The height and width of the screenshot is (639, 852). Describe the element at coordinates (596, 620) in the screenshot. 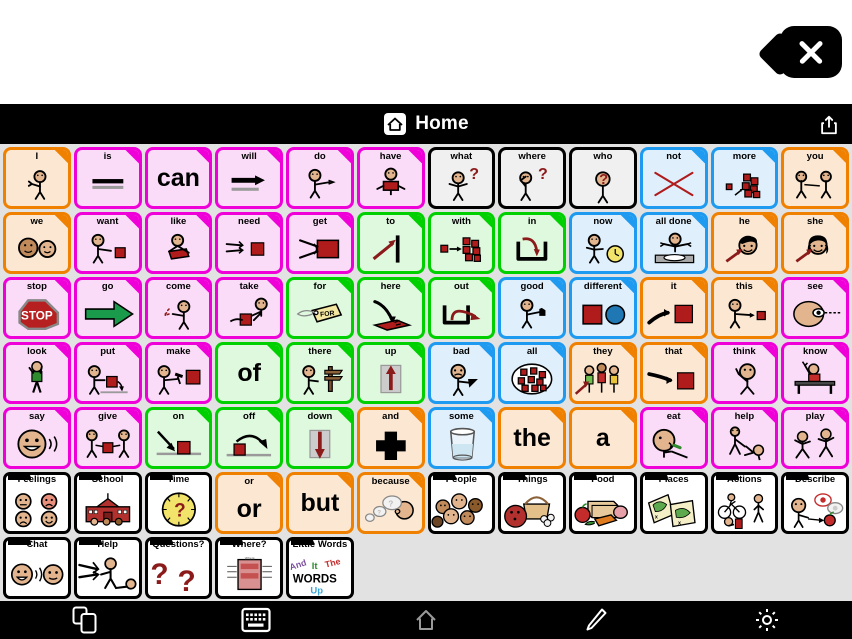

I see `toolbar-edit-button` at that location.